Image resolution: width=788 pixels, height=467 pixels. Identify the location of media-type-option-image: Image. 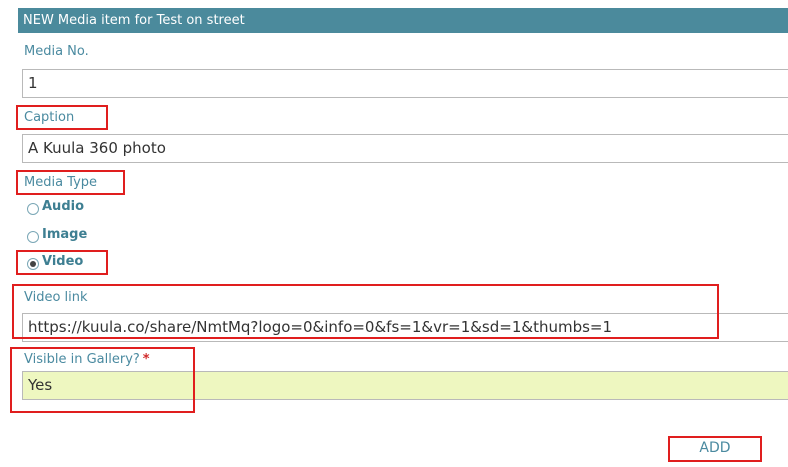
(57, 235).